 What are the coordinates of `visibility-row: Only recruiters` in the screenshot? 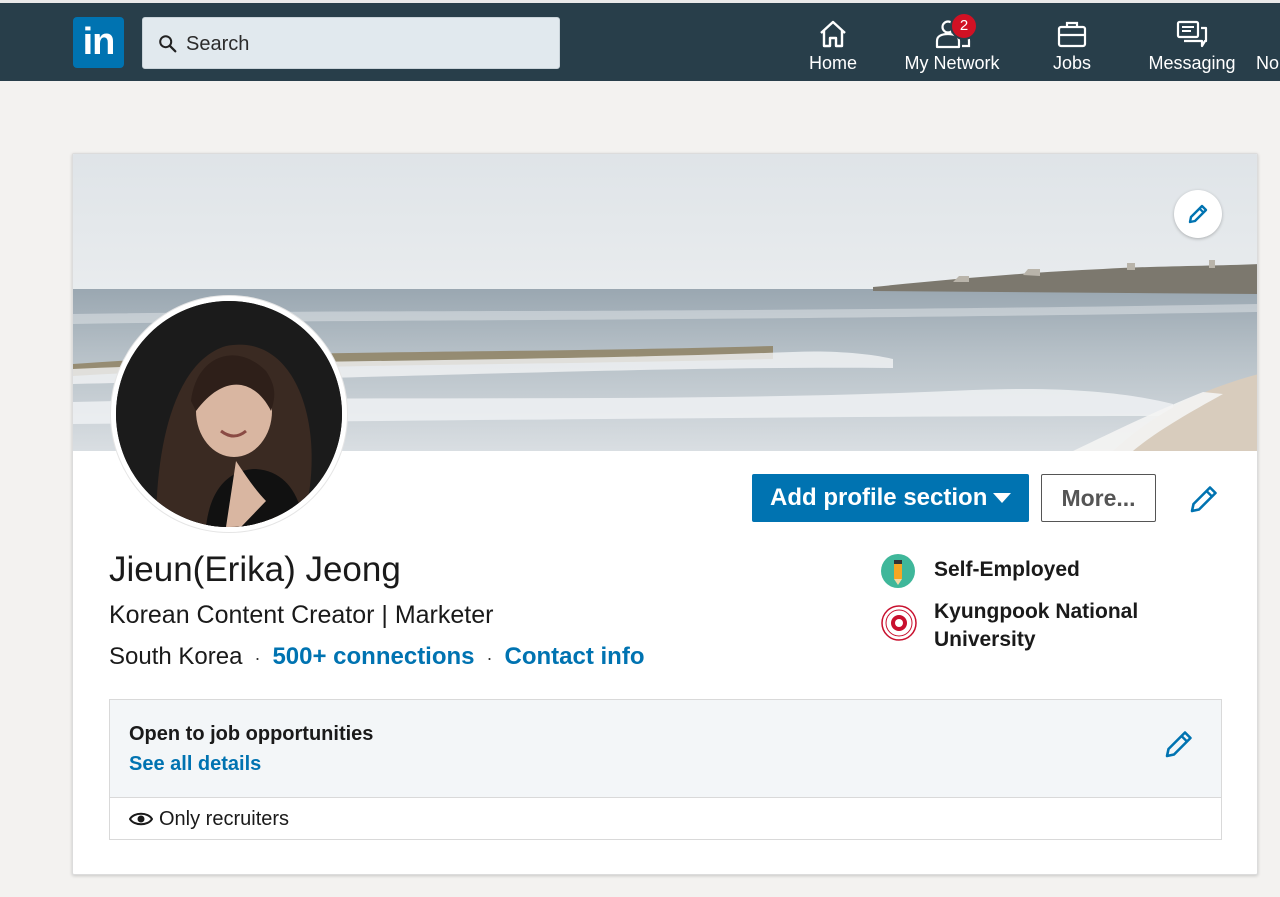 It's located at (209, 819).